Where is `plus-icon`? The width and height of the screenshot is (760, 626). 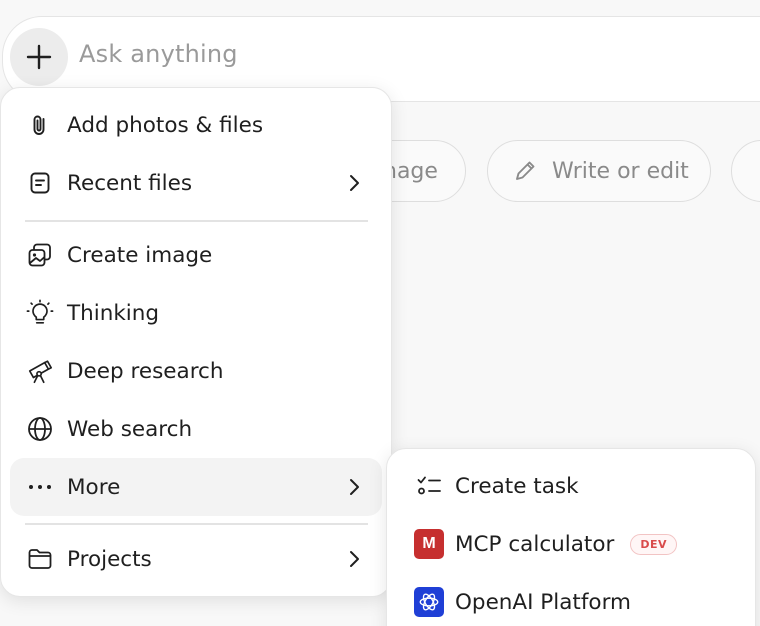
plus-icon is located at coordinates (39, 57).